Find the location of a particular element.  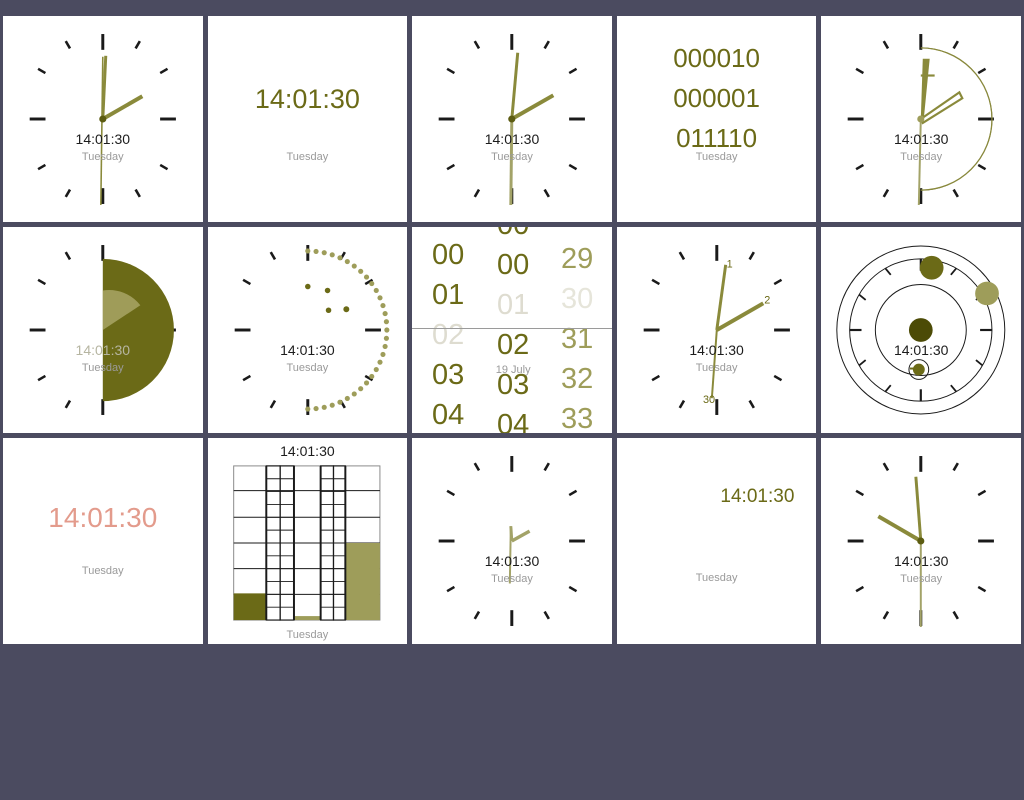

clock-card-binary: 000010 000001 011110 Tuesday is located at coordinates (716, 119).